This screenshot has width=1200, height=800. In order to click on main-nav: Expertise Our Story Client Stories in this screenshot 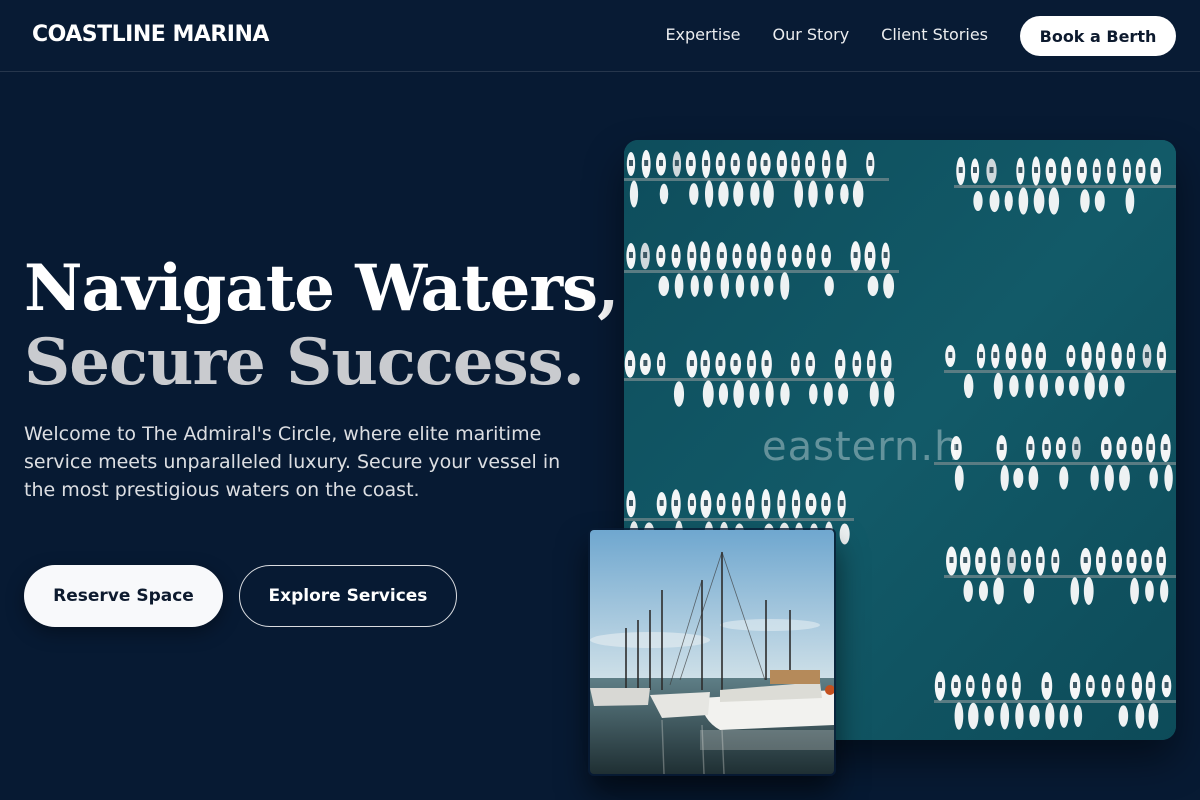, I will do `click(826, 34)`.